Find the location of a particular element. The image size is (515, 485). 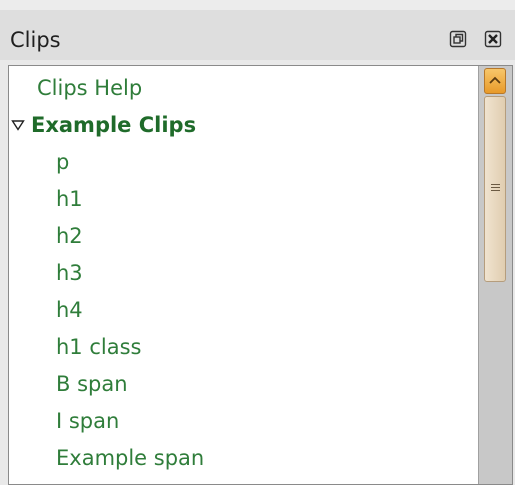

tree-item: Example span is located at coordinates (130, 458).